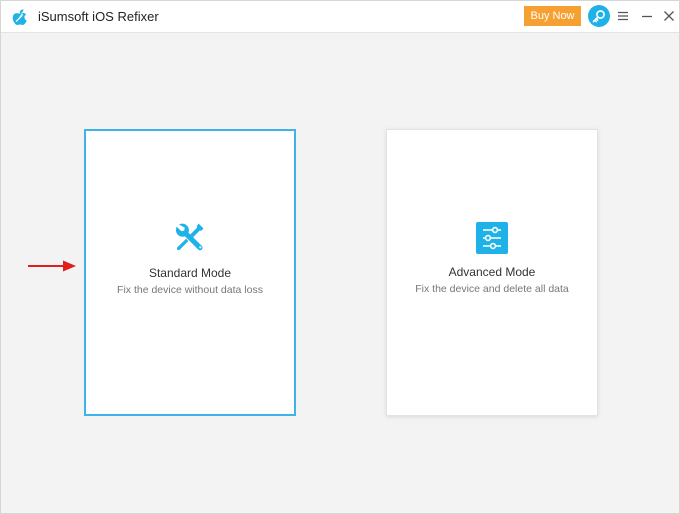 Image resolution: width=680 pixels, height=514 pixels. I want to click on register-key-button, so click(599, 16).